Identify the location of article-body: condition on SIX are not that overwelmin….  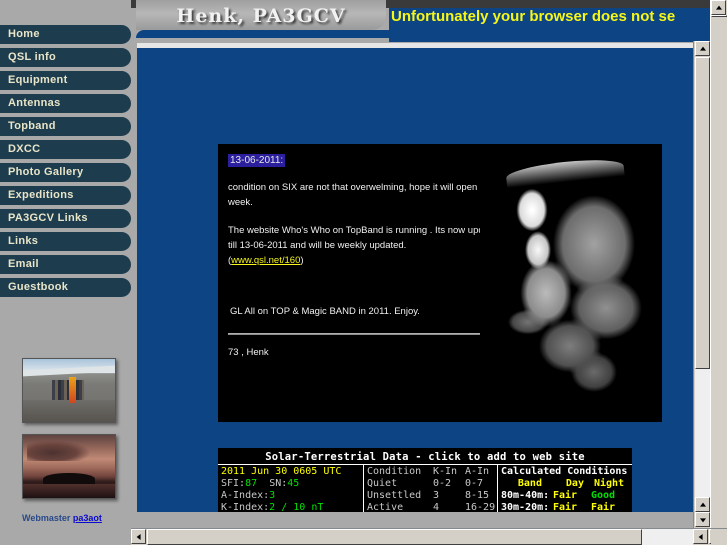
(368, 230).